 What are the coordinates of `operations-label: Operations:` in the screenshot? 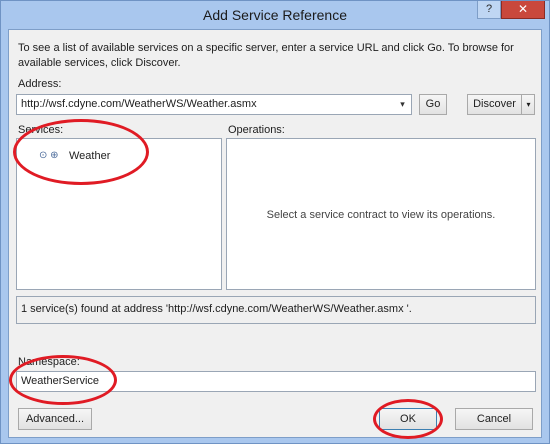 It's located at (256, 130).